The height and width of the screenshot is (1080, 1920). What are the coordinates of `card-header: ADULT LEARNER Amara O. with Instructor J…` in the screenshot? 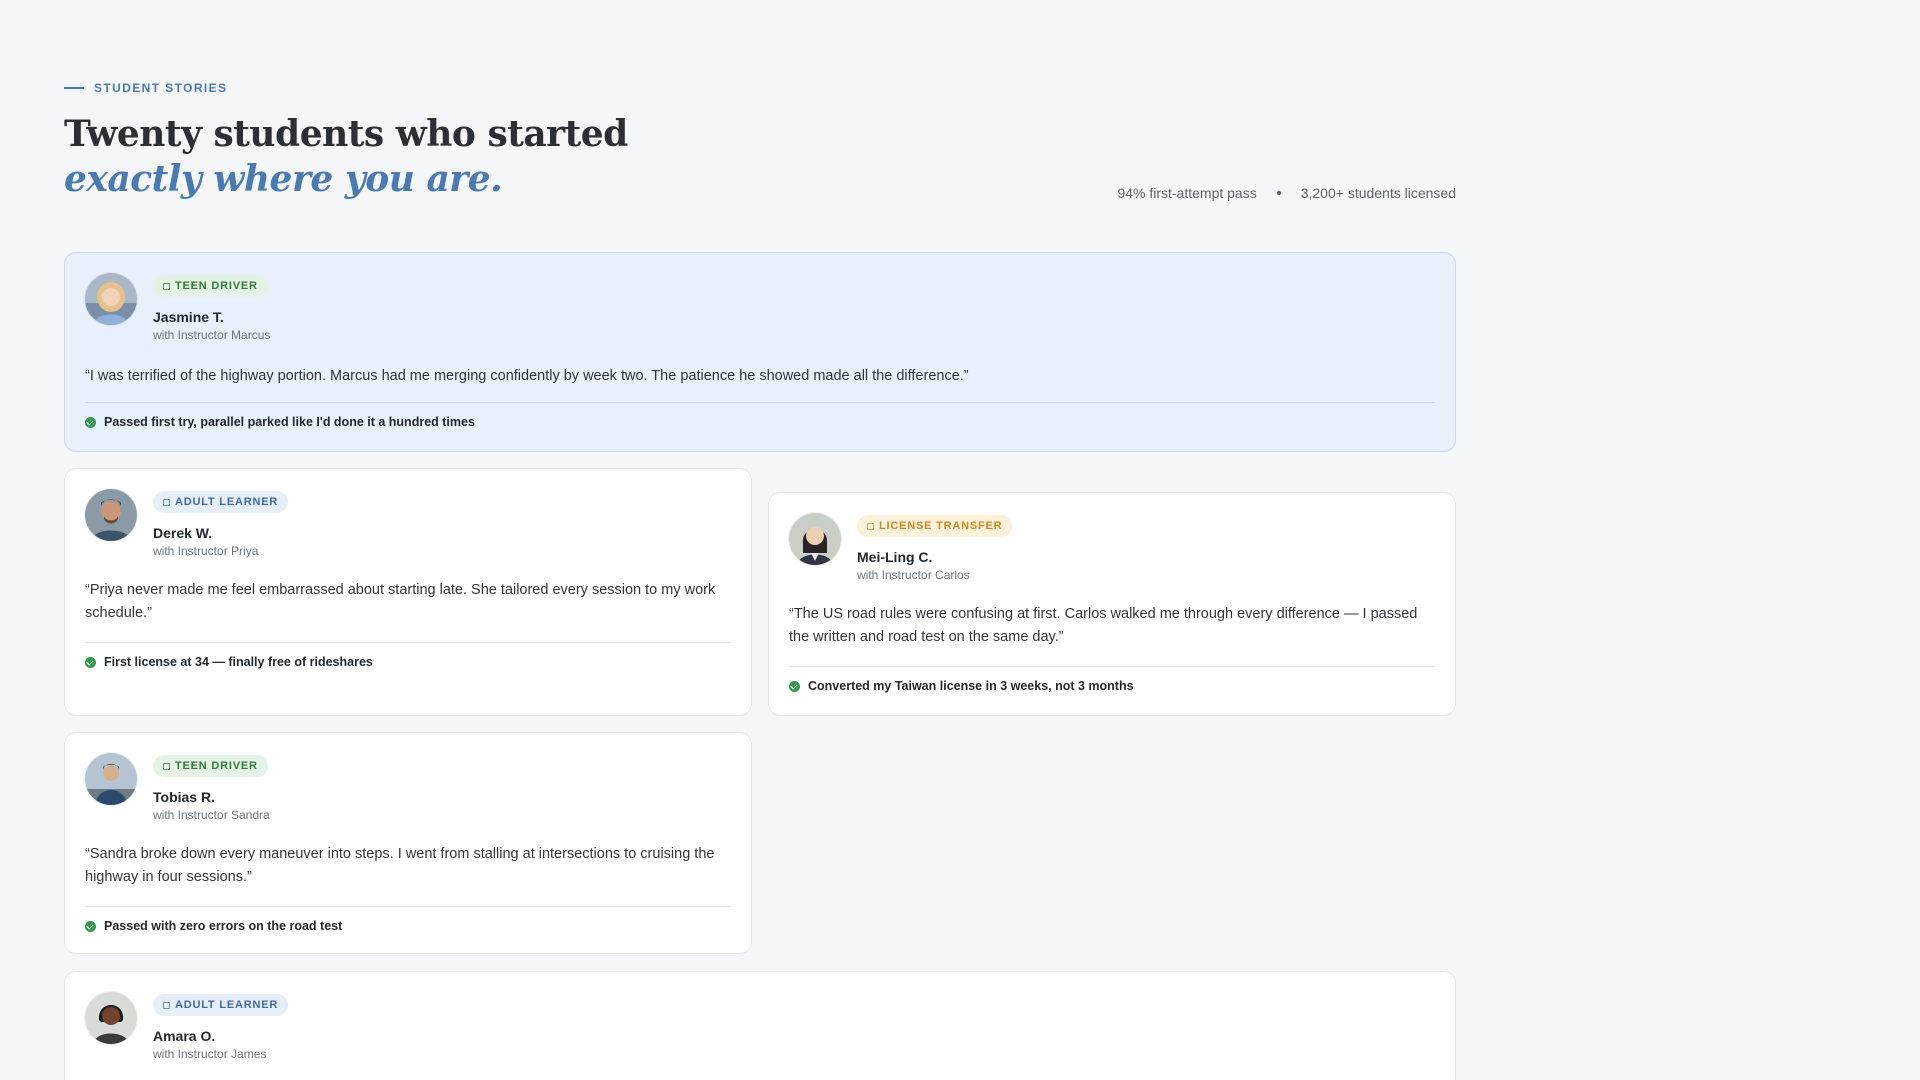 It's located at (187, 1026).